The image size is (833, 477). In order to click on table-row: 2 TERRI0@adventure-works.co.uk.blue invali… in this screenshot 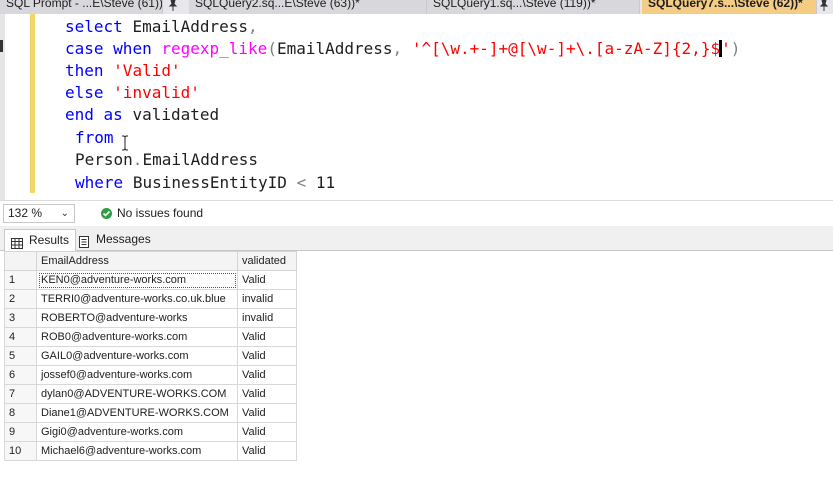, I will do `click(150, 299)`.